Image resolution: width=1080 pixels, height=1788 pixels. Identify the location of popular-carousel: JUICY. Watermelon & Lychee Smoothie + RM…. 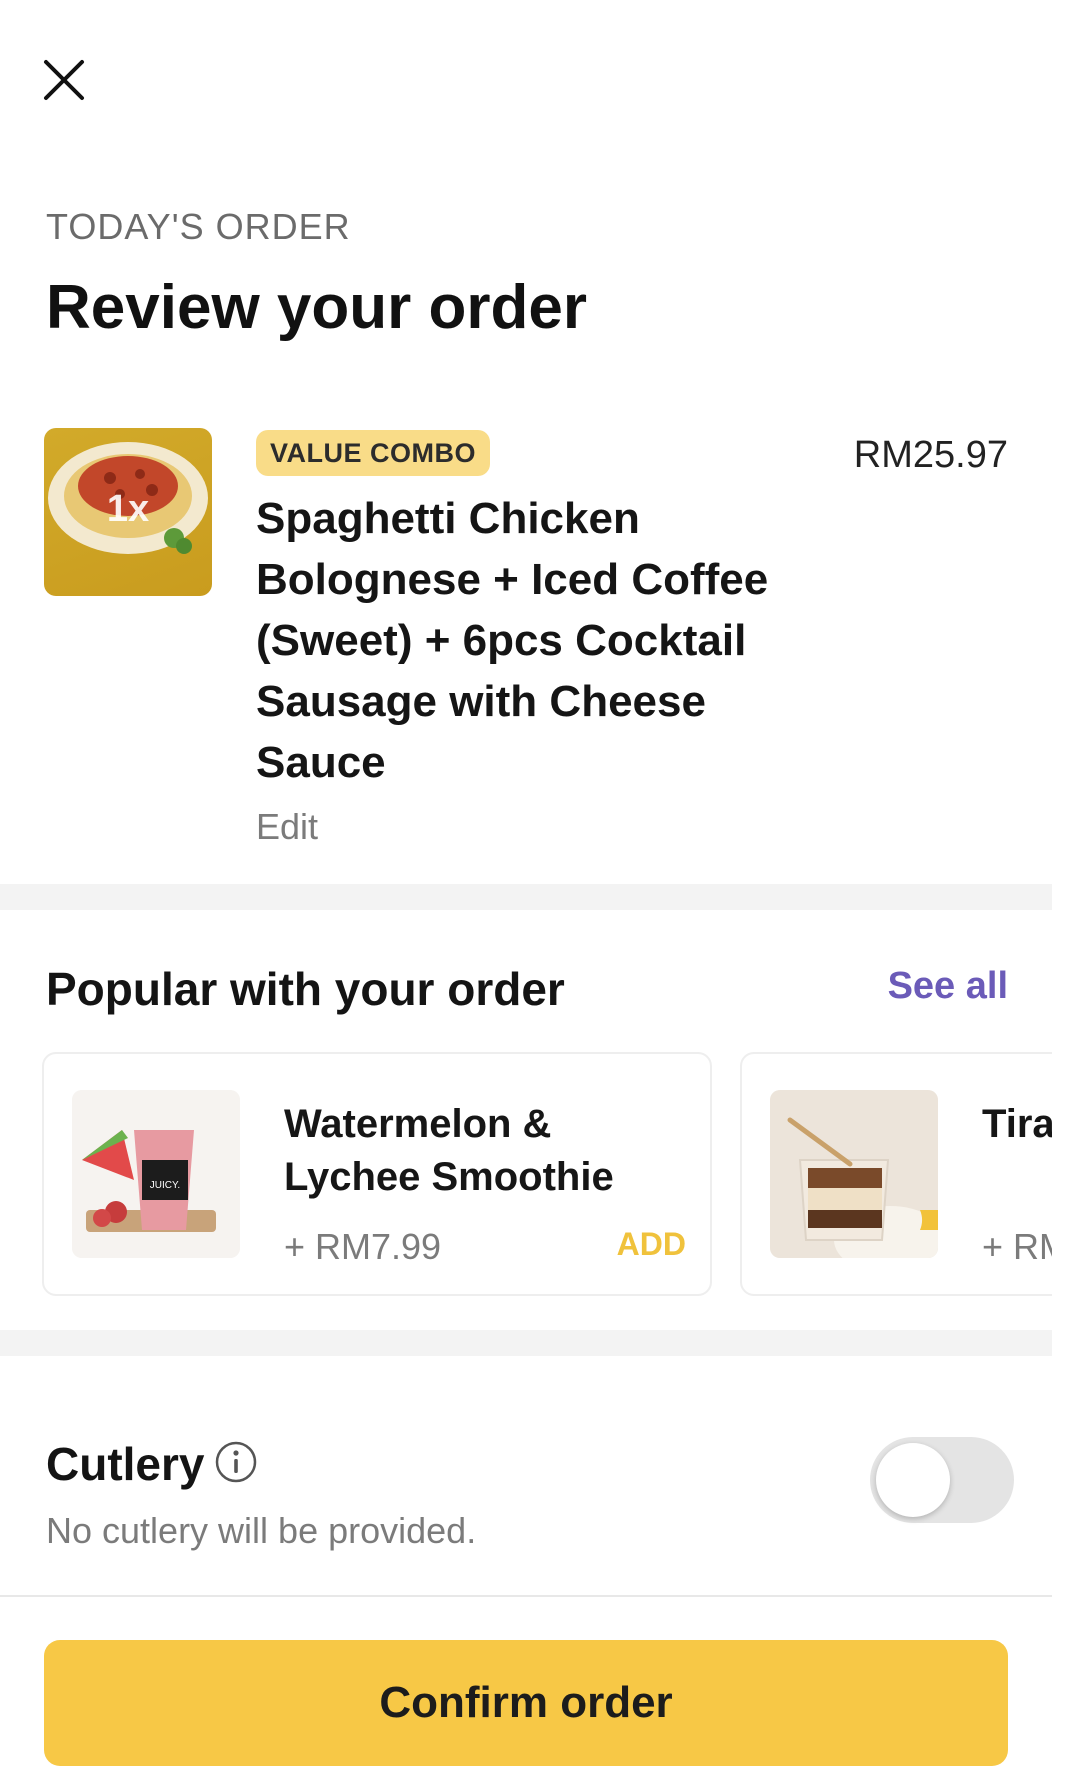
(526, 1176).